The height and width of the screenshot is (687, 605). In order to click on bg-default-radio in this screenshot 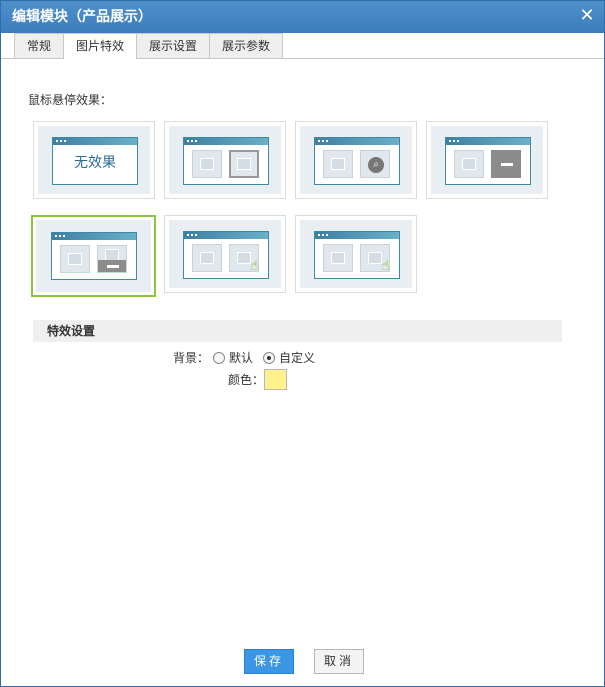, I will do `click(219, 357)`.